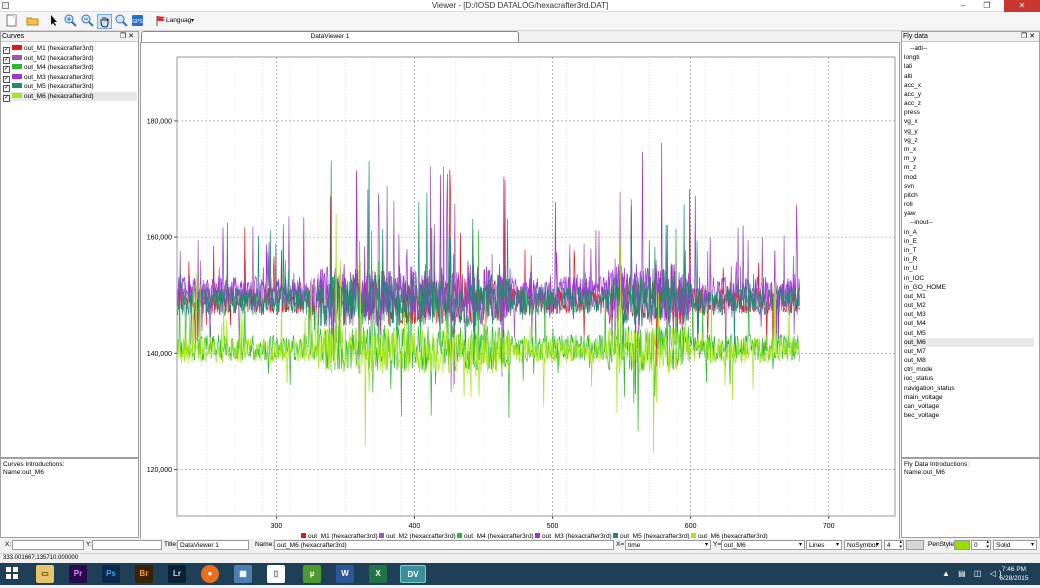  I want to click on fly-data-item: in_A, so click(969, 232).